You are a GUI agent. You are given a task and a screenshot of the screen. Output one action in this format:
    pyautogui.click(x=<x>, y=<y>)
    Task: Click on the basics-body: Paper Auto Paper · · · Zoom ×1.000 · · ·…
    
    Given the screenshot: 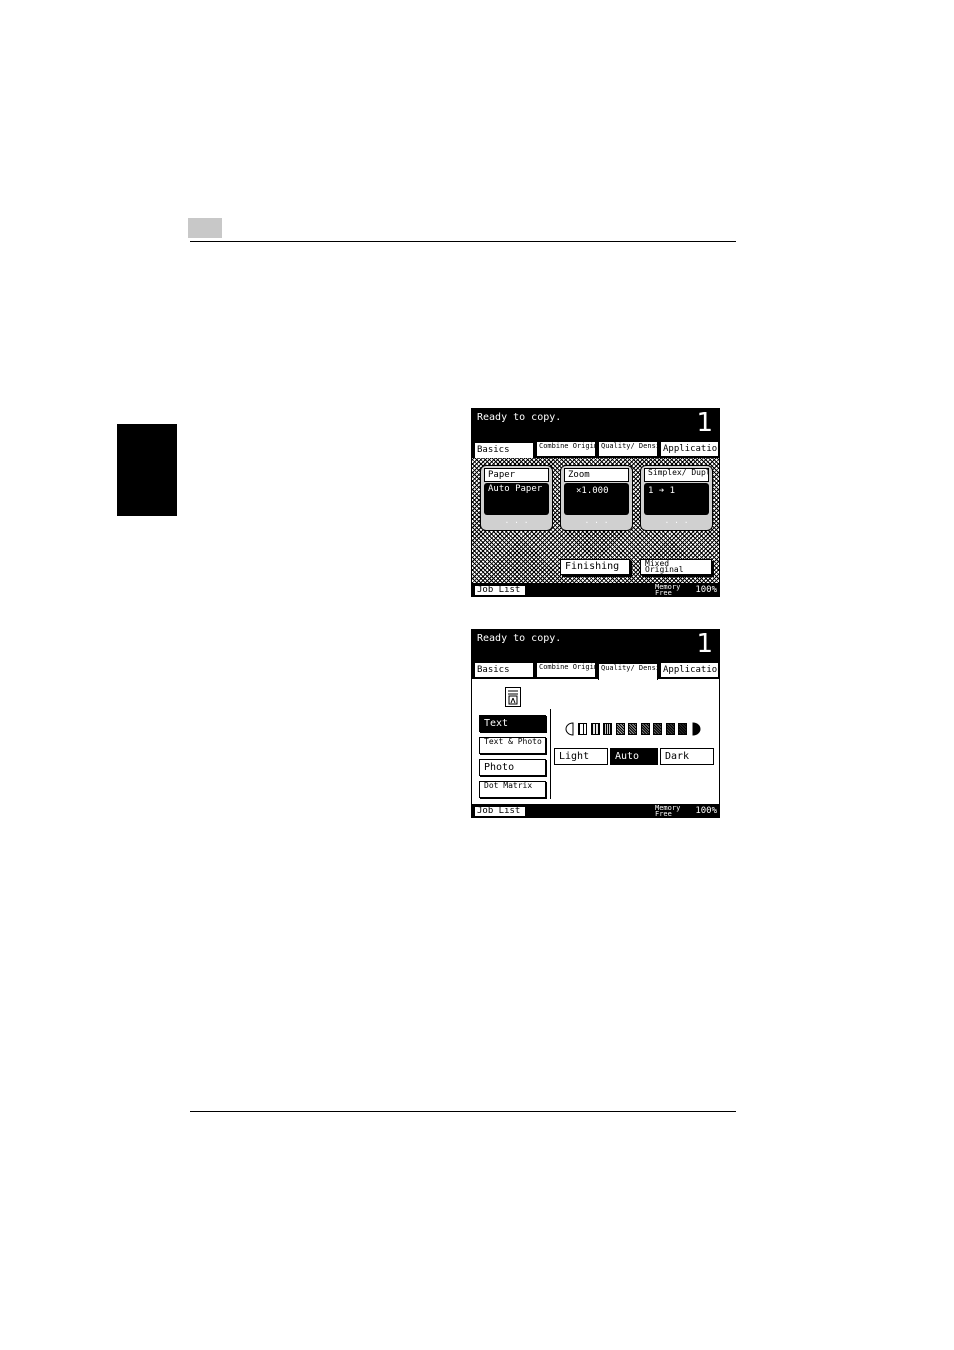 What is the action you would take?
    pyautogui.click(x=595, y=520)
    